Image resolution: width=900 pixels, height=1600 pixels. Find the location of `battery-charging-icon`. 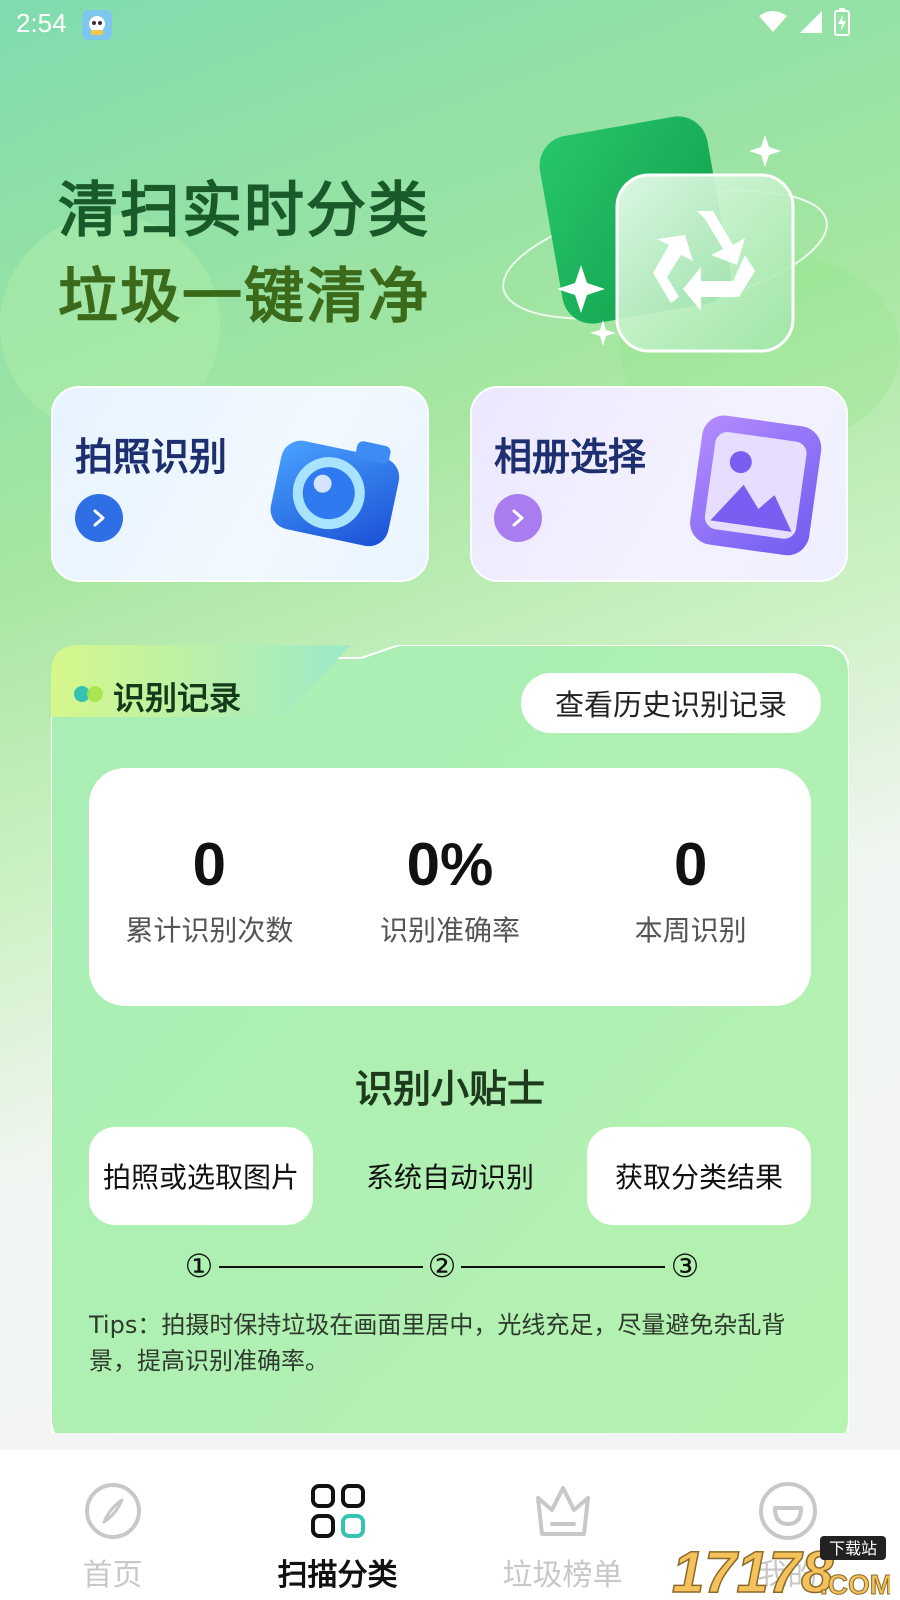

battery-charging-icon is located at coordinates (842, 22).